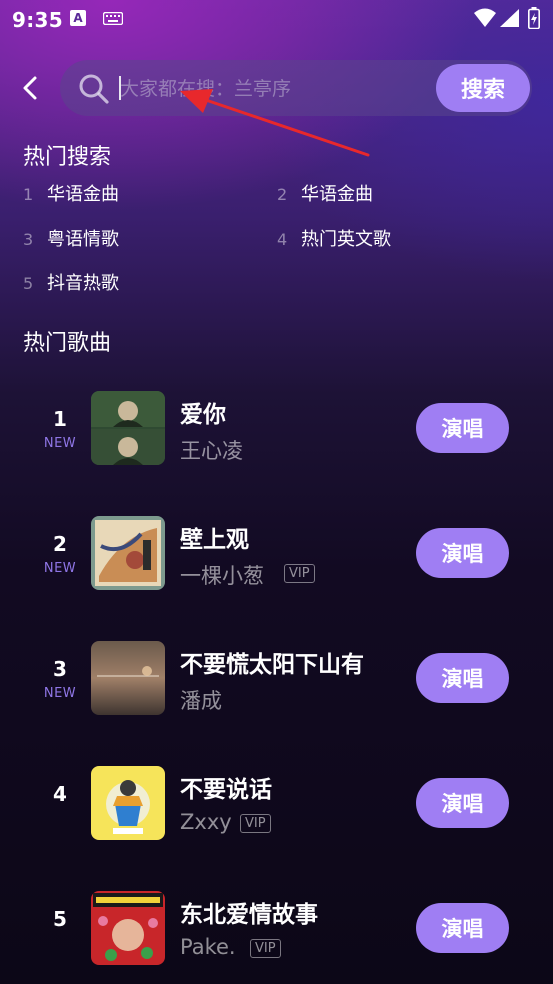  Describe the element at coordinates (206, 822) in the screenshot. I see `song-artist: Zxxy` at that location.